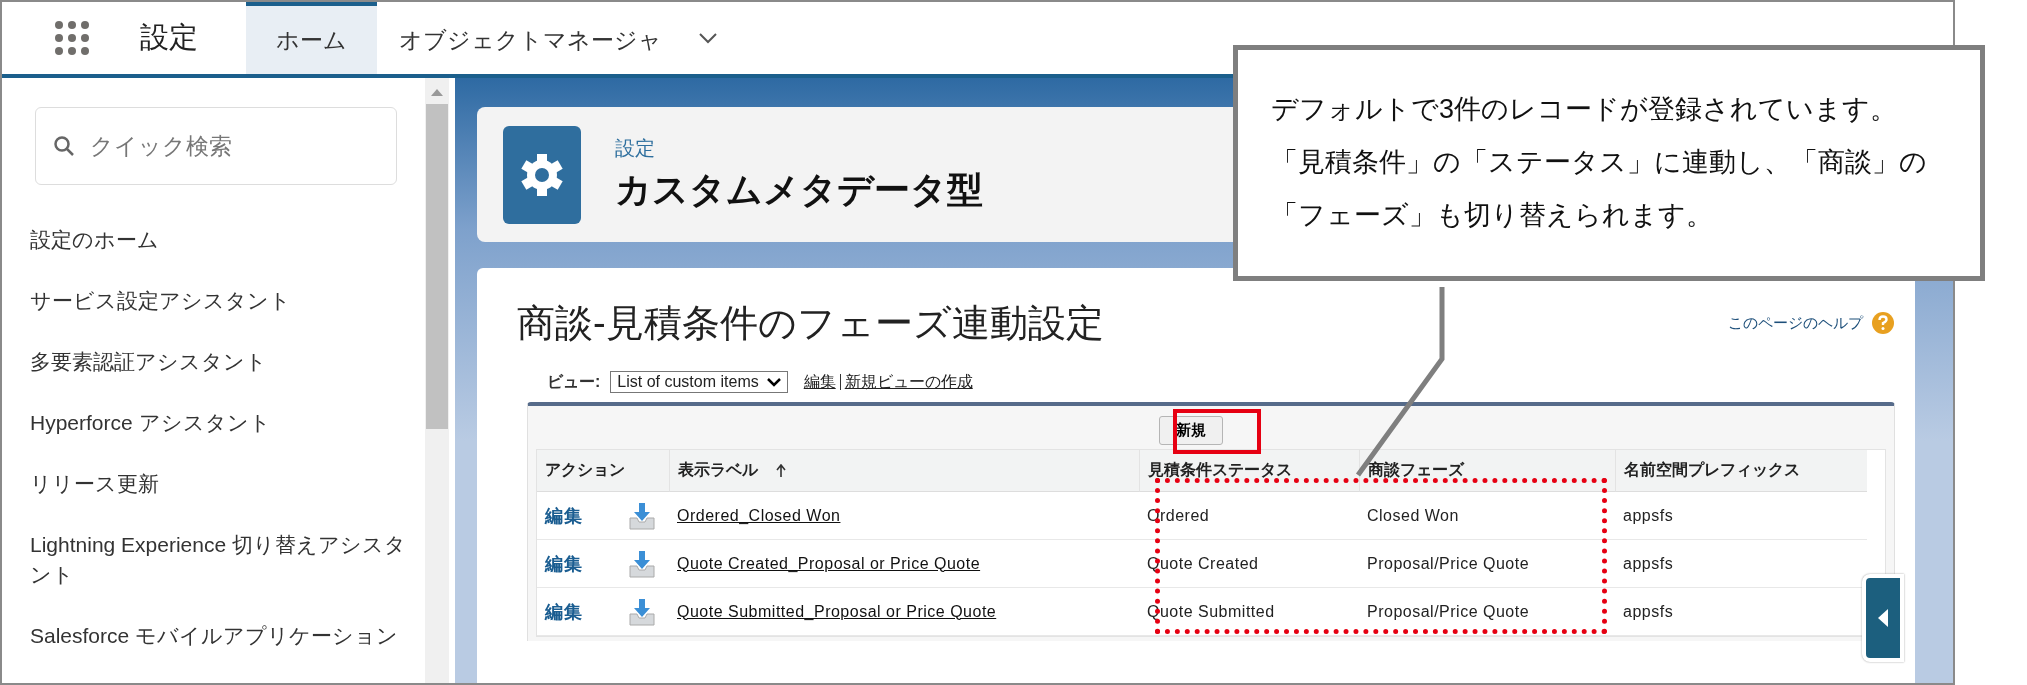 The width and height of the screenshot is (2027, 685). Describe the element at coordinates (829, 563) in the screenshot. I see `record-link: Quote Created_Proposal or Price Quote` at that location.